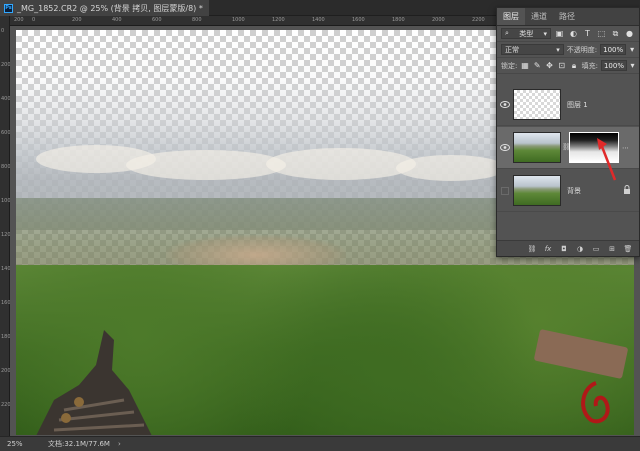 The width and height of the screenshot is (640, 451). I want to click on filter-kind-select: ⌕ 类型 ▾, so click(526, 33).